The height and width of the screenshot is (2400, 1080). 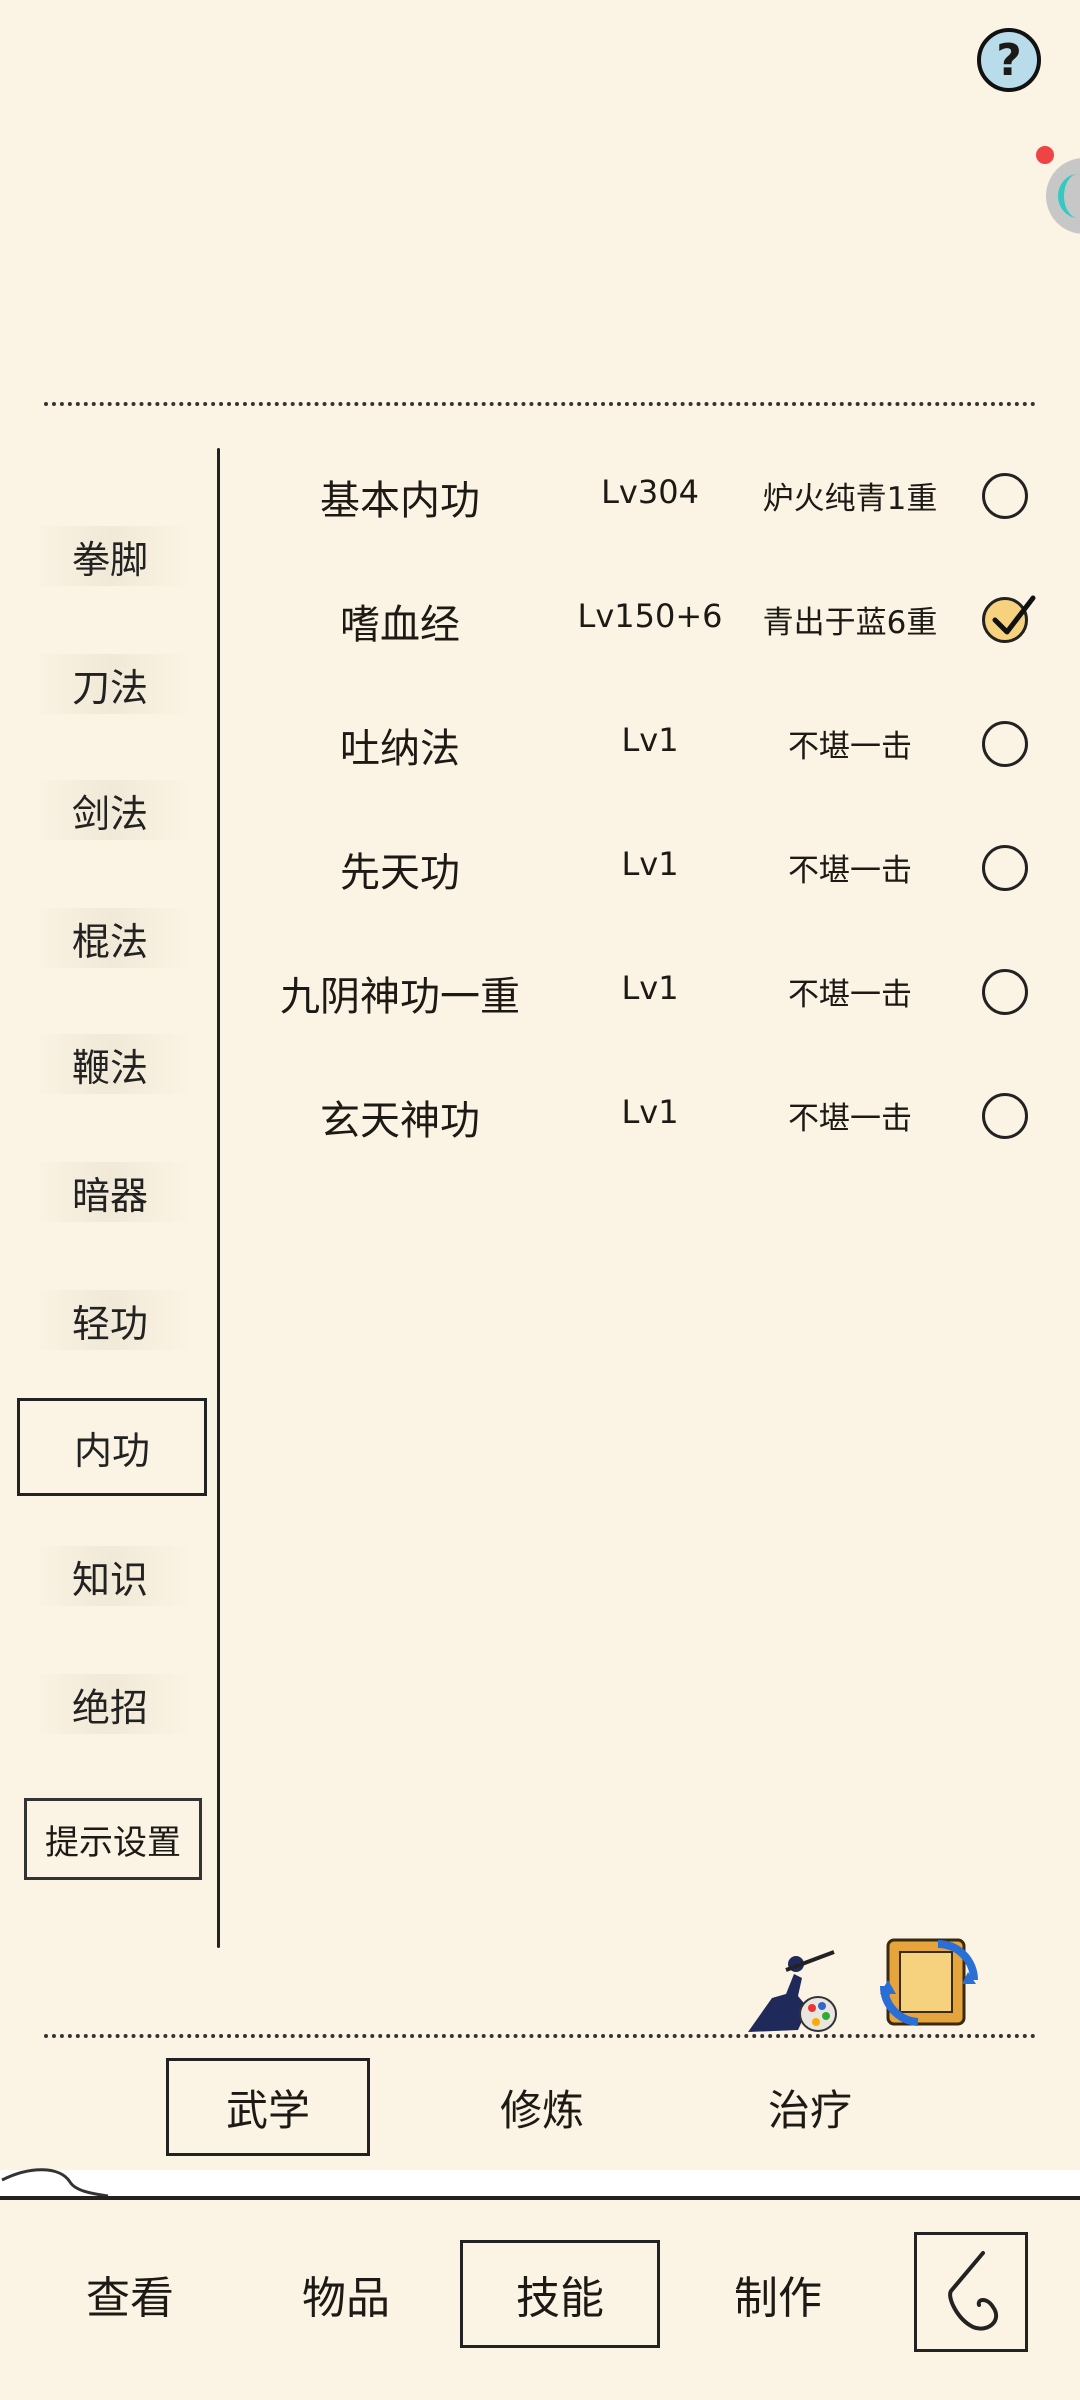 I want to click on nav-tab-view: 查看, so click(x=130, y=2294).